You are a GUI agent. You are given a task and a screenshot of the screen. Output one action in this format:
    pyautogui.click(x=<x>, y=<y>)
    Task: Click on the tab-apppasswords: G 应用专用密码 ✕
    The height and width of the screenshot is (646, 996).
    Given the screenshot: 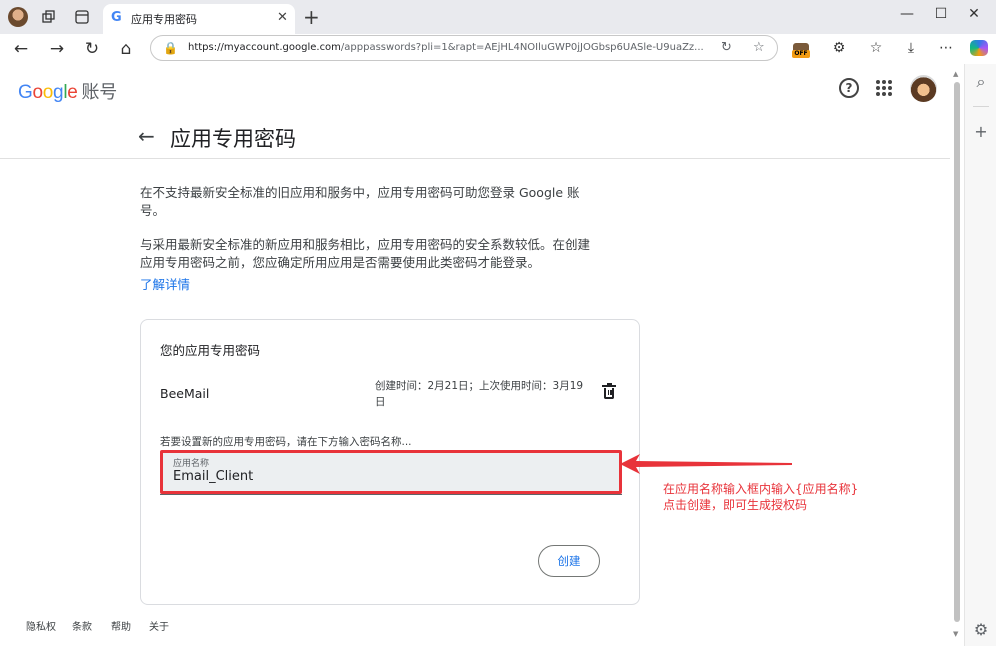 What is the action you would take?
    pyautogui.click(x=199, y=19)
    